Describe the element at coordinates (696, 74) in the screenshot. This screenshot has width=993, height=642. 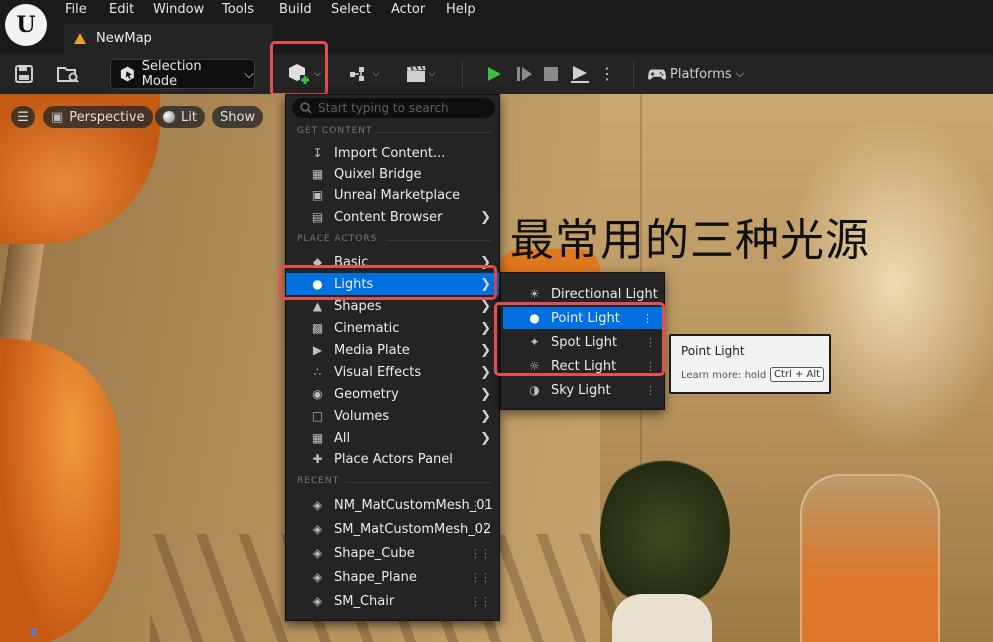
I see `platforms-button: Platforms ⌵` at that location.